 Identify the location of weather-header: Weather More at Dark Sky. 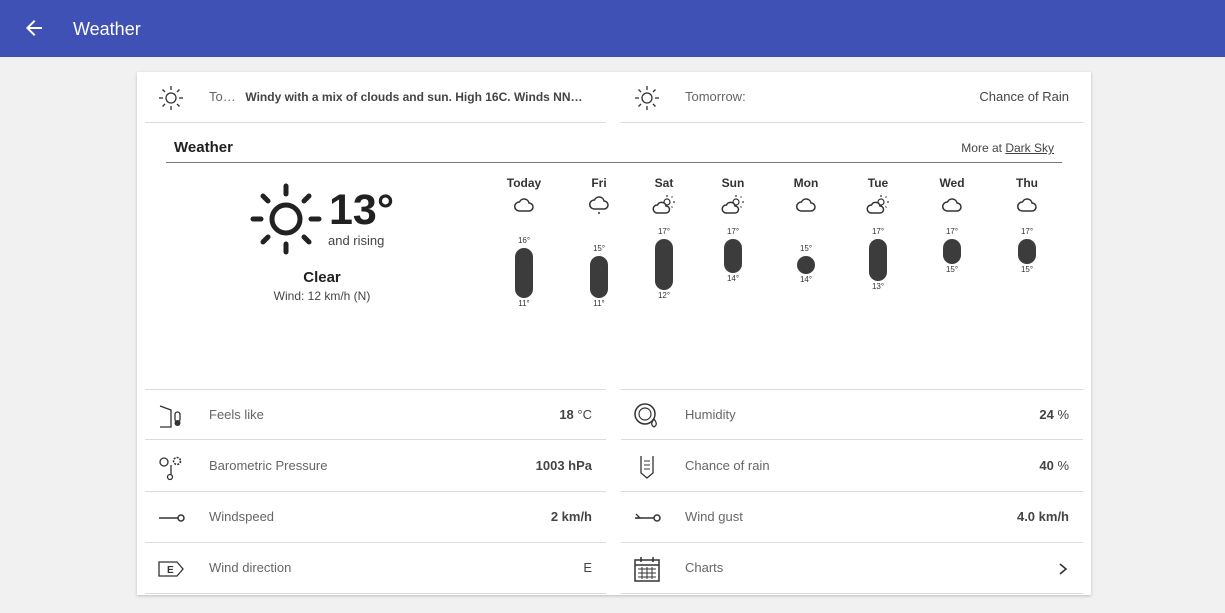
(614, 146).